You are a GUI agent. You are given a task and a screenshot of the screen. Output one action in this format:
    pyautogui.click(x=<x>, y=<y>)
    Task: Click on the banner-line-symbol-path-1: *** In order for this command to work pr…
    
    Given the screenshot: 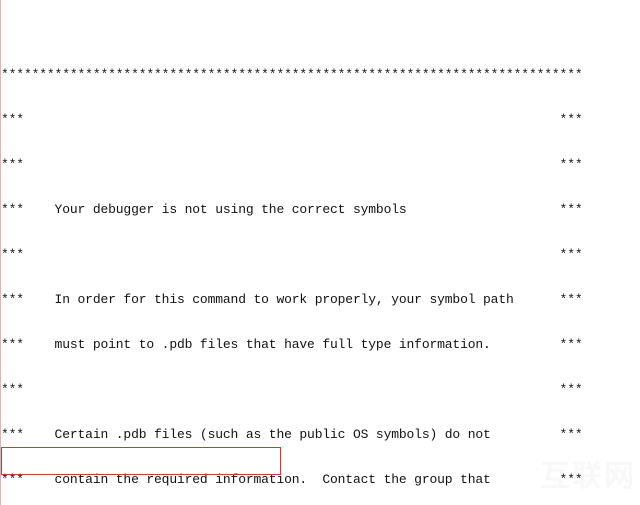 What is the action you would take?
    pyautogui.click(x=292, y=299)
    